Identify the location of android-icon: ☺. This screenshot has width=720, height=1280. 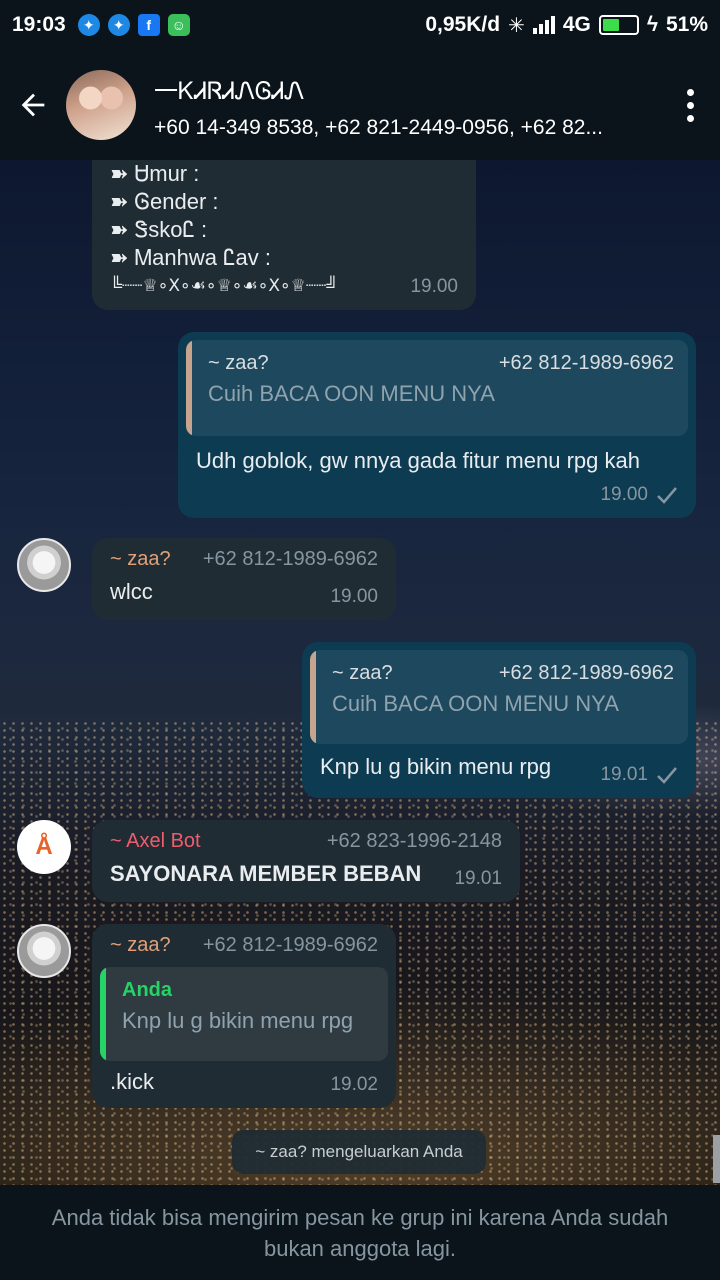
(178, 25).